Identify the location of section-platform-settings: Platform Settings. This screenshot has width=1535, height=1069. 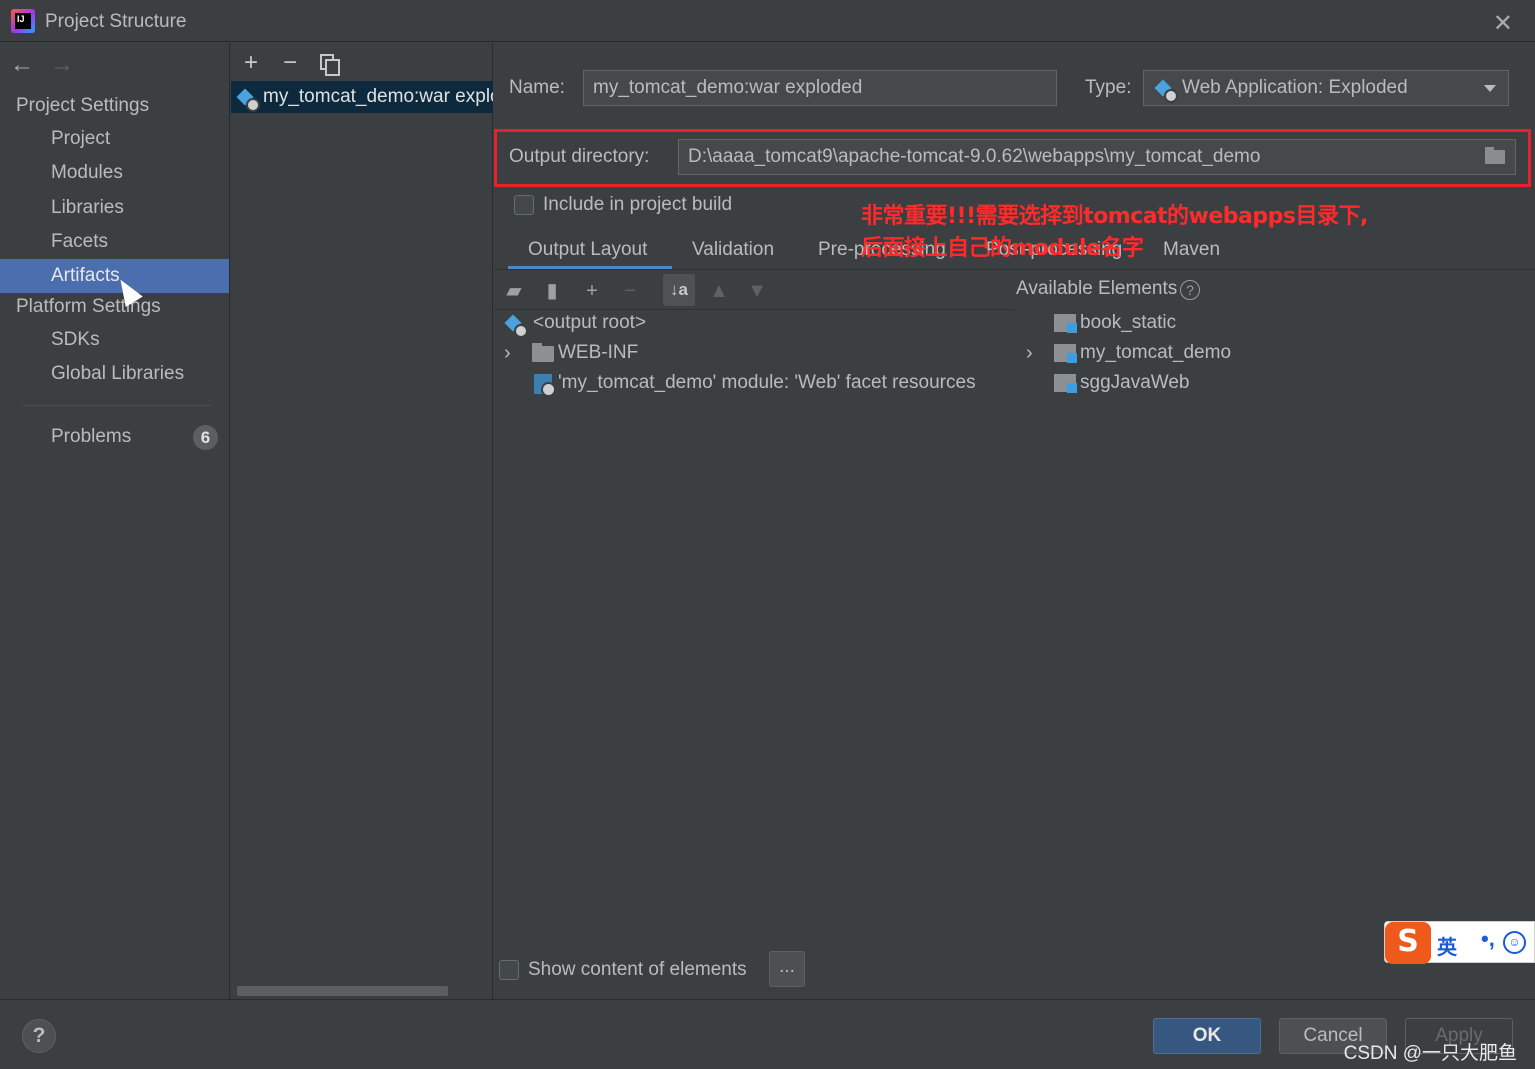
(88, 306).